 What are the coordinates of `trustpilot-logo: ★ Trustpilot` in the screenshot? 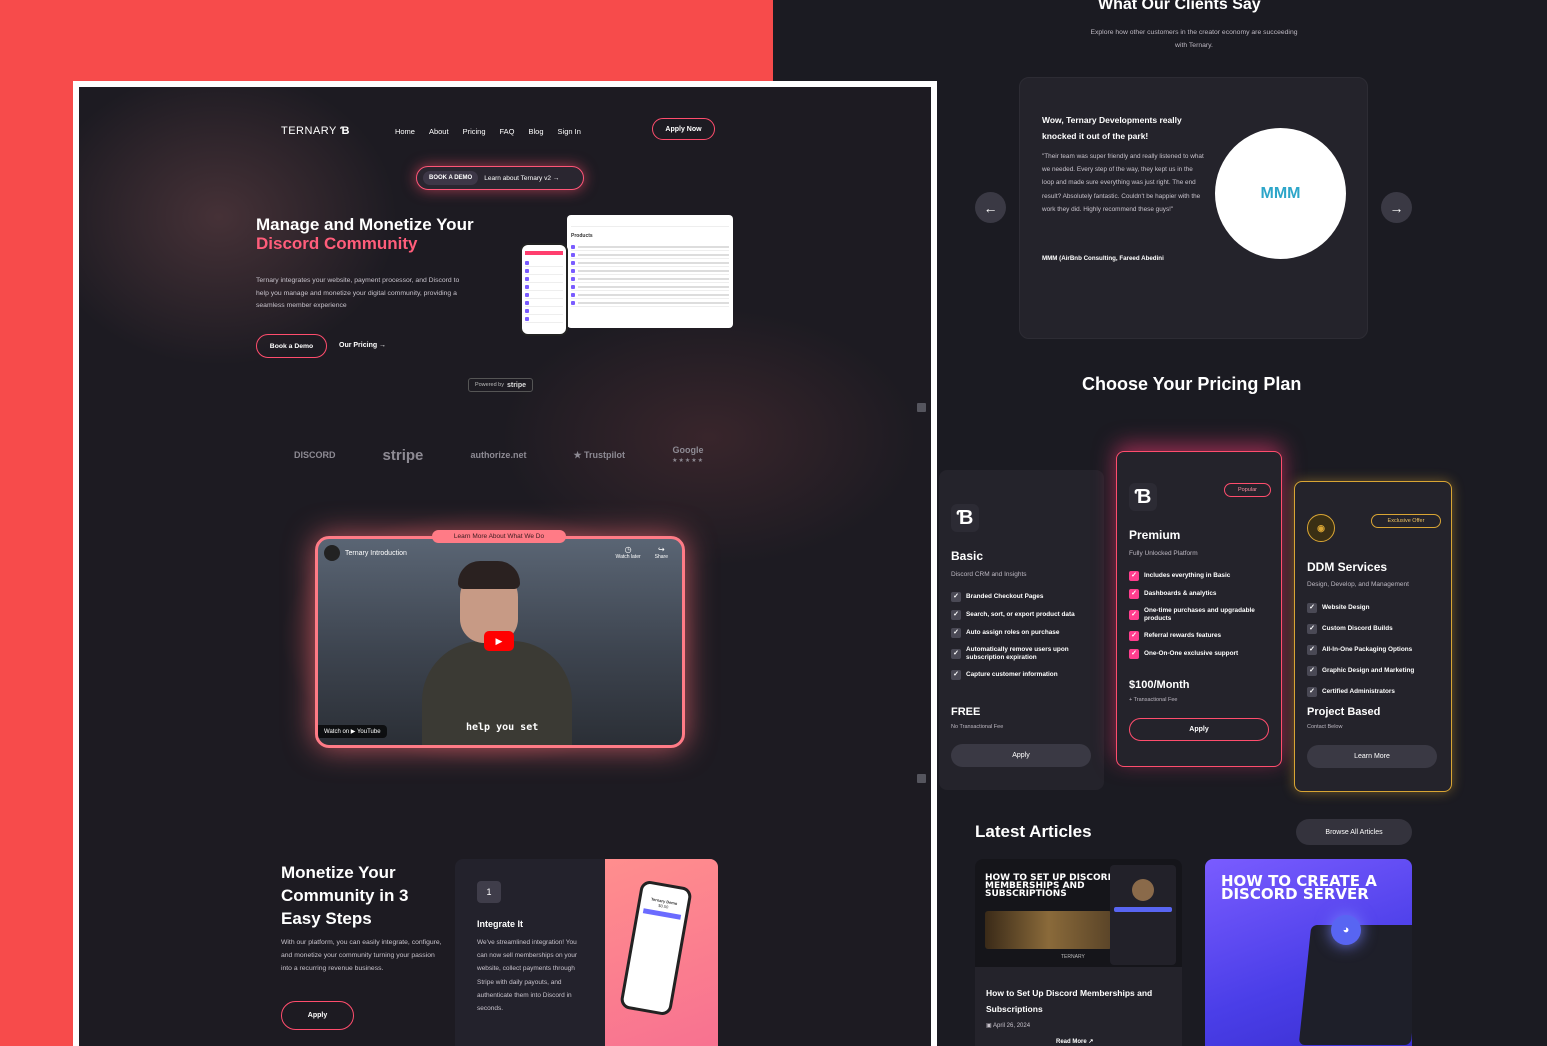 It's located at (599, 454).